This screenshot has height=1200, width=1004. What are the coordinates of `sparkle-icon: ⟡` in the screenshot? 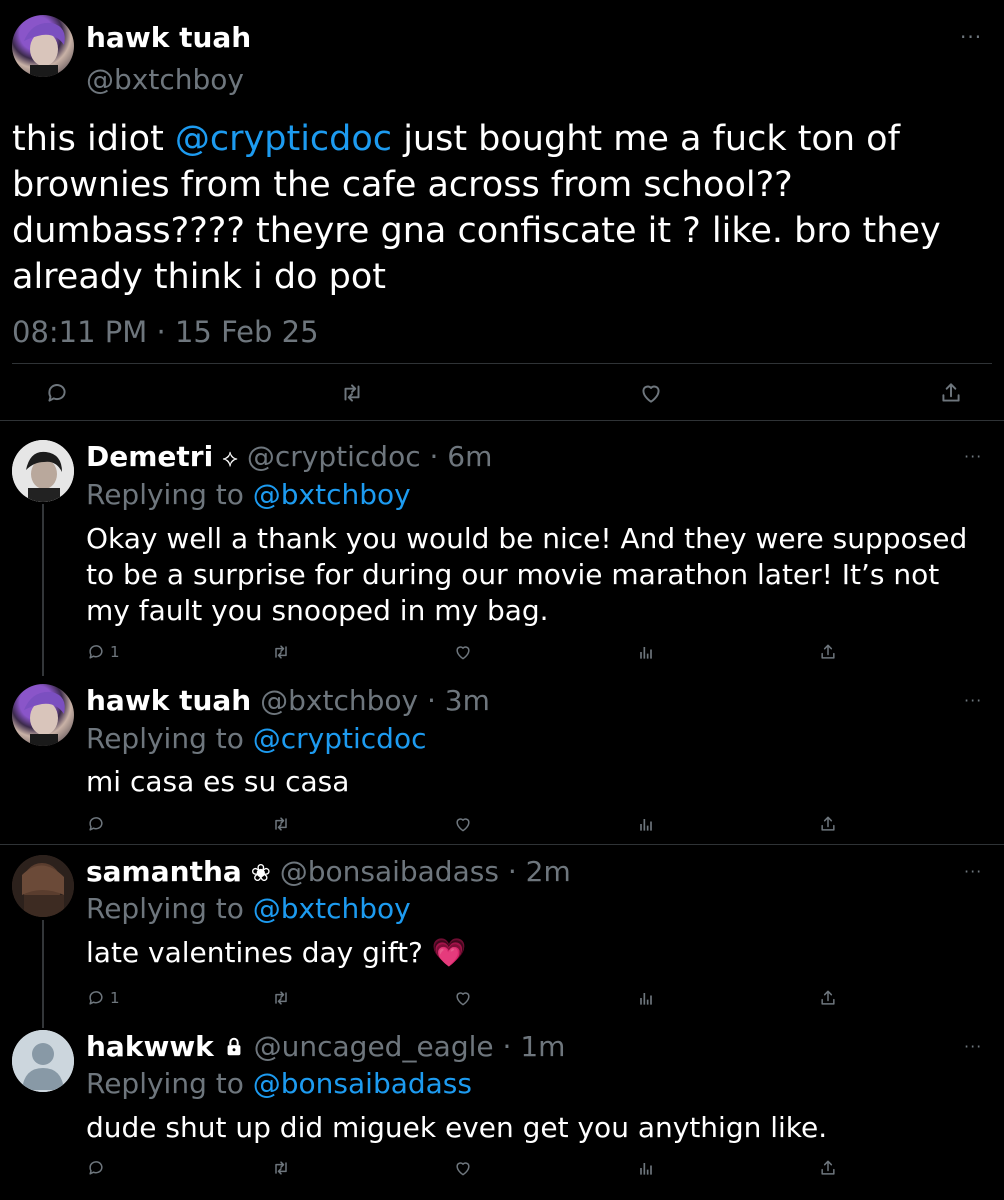 It's located at (230, 458).